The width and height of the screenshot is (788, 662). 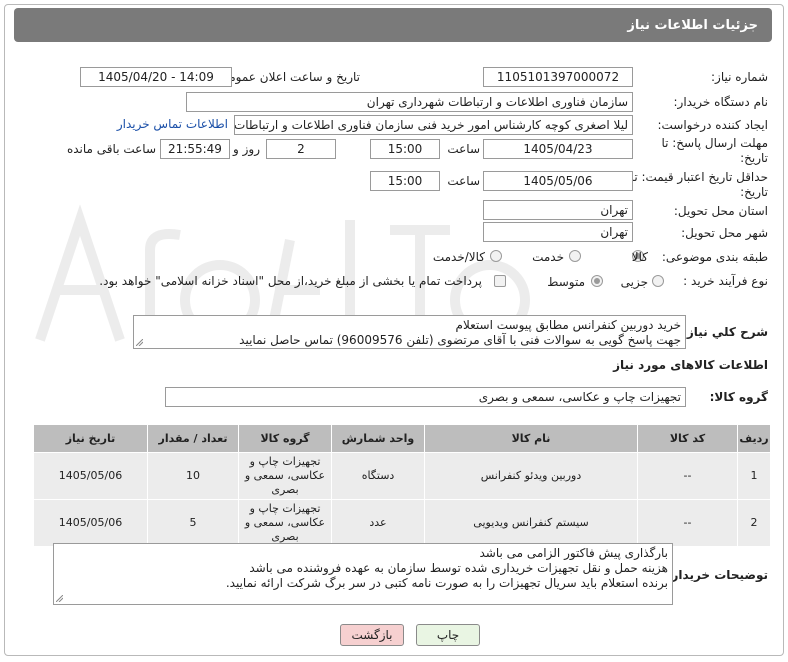 What do you see at coordinates (193, 523) in the screenshot?
I see `item-quantity: 5` at bounding box center [193, 523].